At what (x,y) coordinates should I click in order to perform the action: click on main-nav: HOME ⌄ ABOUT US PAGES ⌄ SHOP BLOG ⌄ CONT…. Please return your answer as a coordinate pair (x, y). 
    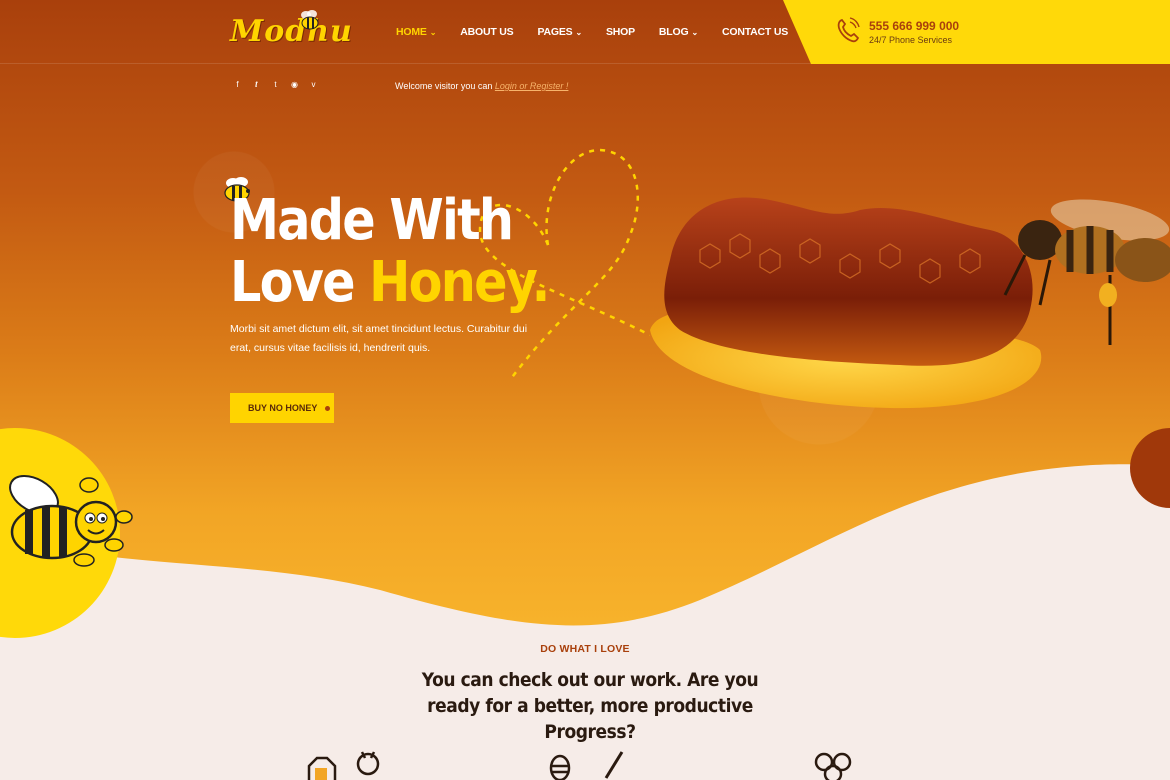
    Looking at the image, I should click on (604, 32).